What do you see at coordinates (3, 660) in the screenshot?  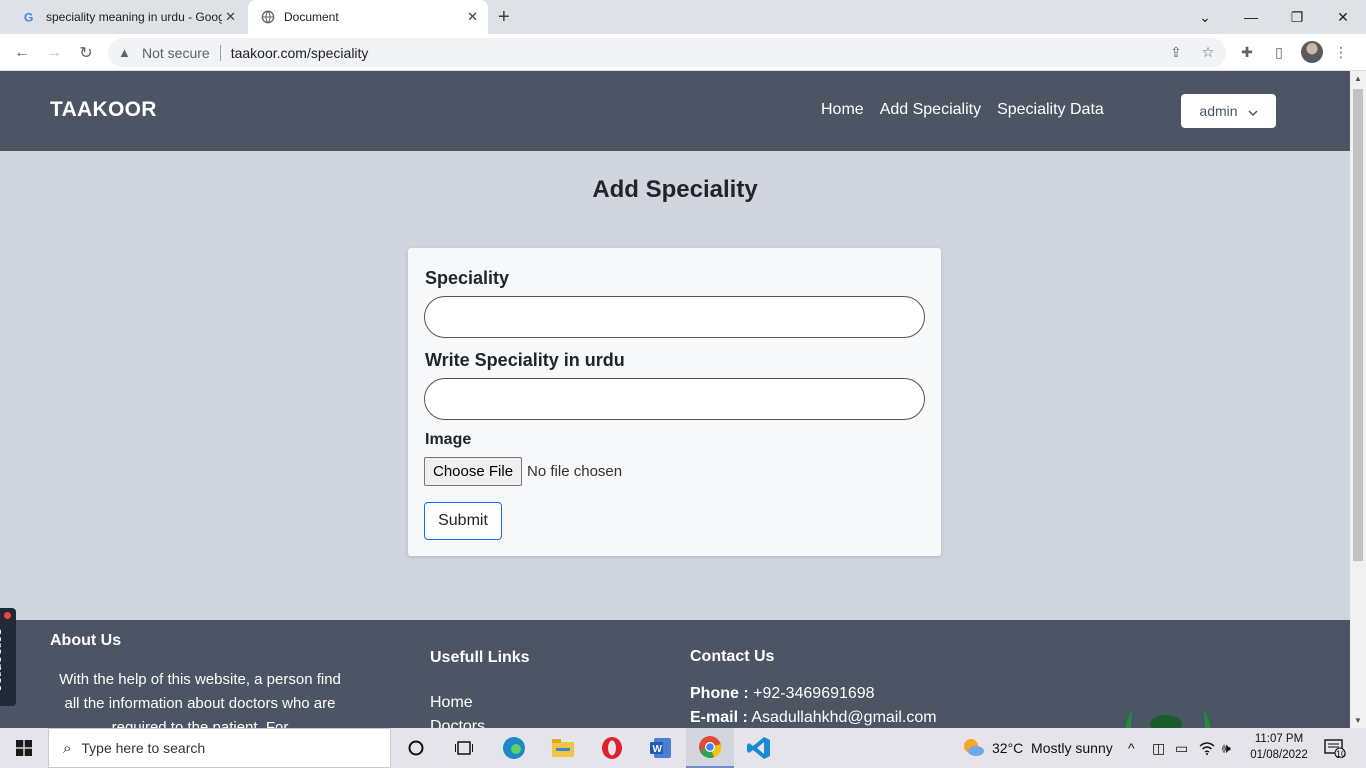 I see `recorder-label: screenrec` at bounding box center [3, 660].